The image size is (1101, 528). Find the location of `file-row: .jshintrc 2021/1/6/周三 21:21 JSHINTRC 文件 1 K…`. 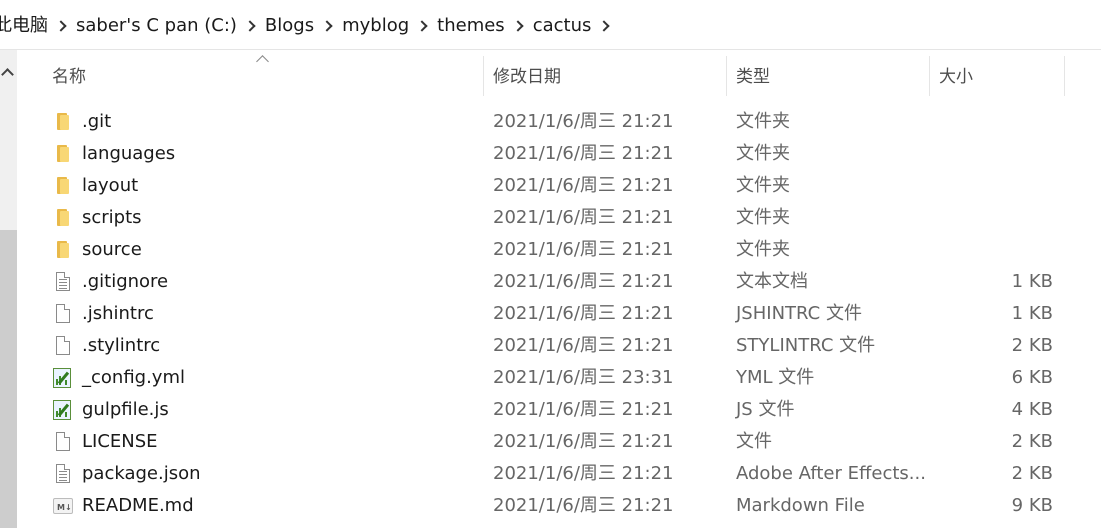

file-row: .jshintrc 2021/1/6/周三 21:21 JSHINTRC 文件 1 K… is located at coordinates (550, 314).